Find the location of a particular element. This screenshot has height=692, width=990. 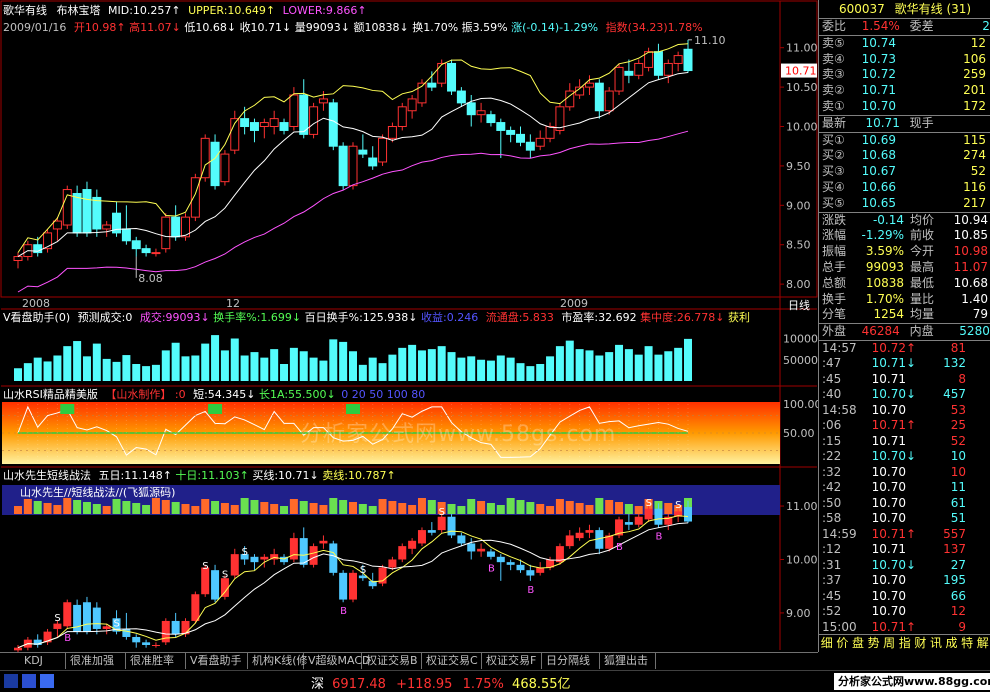

indicator-tab: 权证交易B is located at coordinates (392, 661).